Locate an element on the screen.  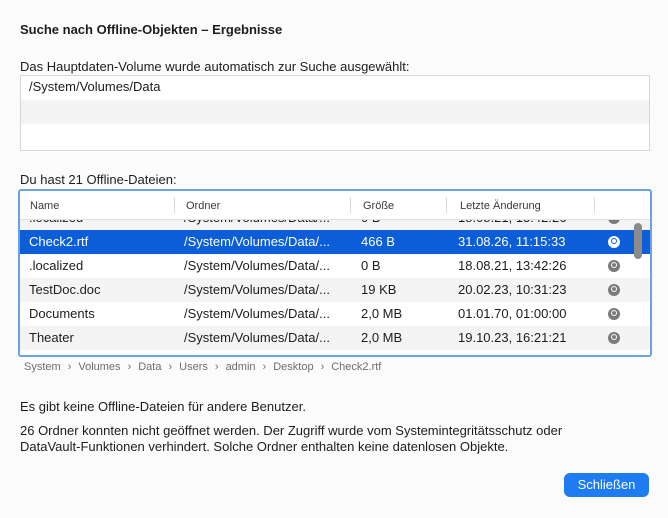
volume-item: /System/Volumes/Data is located at coordinates (335, 88).